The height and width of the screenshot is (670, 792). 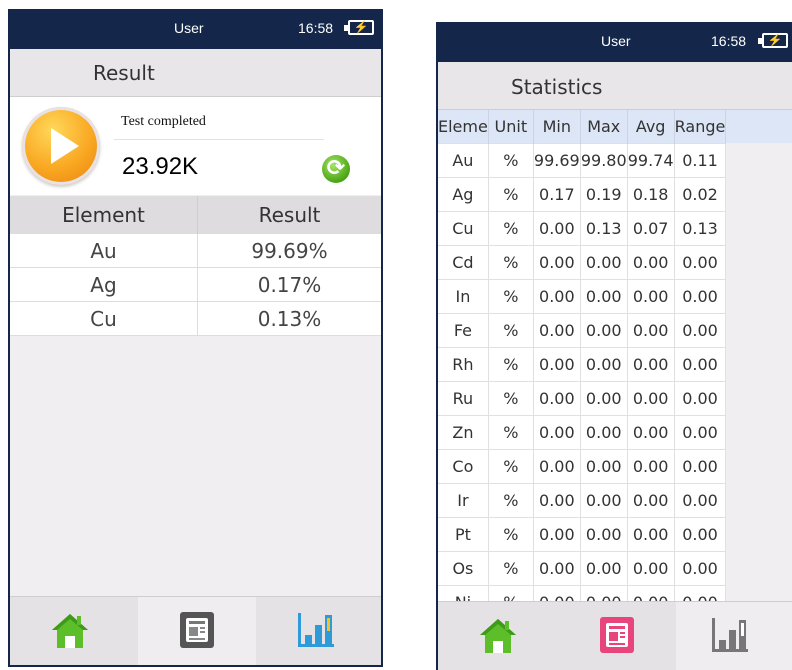 I want to click on table-row: In% 0.00 0.00 0.00 0.00, so click(x=582, y=296).